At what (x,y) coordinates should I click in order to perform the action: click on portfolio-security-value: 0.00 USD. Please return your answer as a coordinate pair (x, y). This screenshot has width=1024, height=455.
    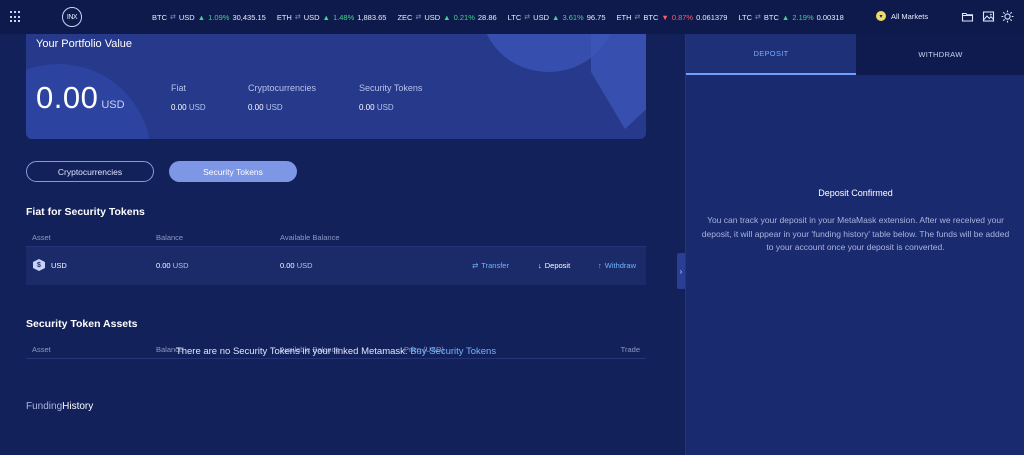
    Looking at the image, I should click on (376, 107).